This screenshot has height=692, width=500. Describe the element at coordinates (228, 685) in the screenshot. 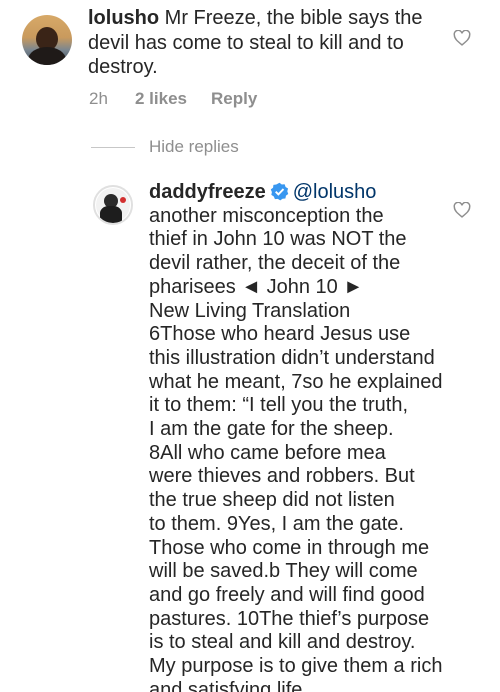

I see `reply-text-line: and satisfying life.` at that location.